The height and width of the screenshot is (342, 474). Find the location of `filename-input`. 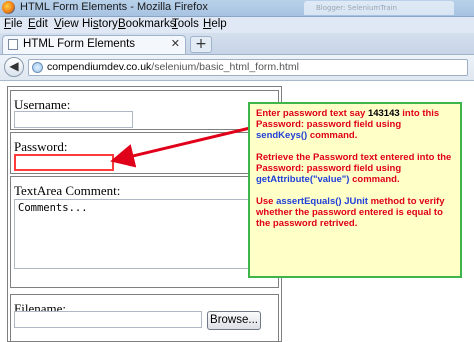

filename-input is located at coordinates (108, 319).